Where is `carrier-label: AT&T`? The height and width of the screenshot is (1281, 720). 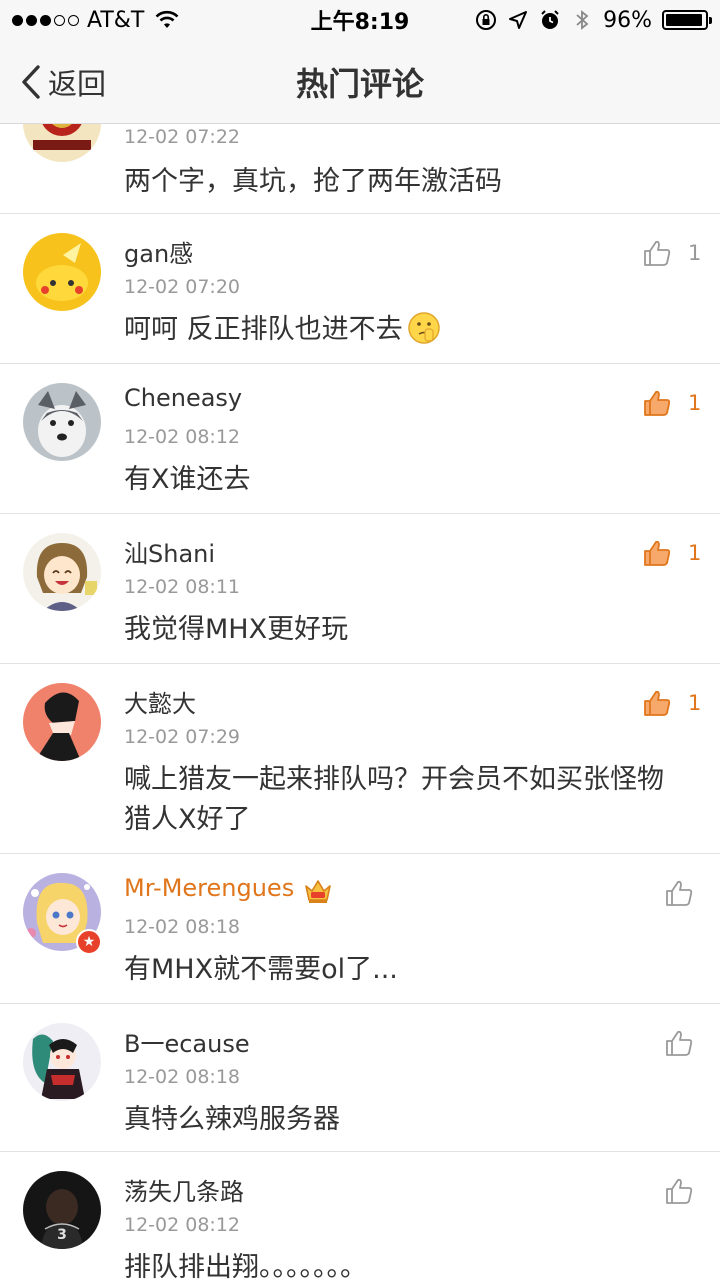
carrier-label: AT&T is located at coordinates (116, 20).